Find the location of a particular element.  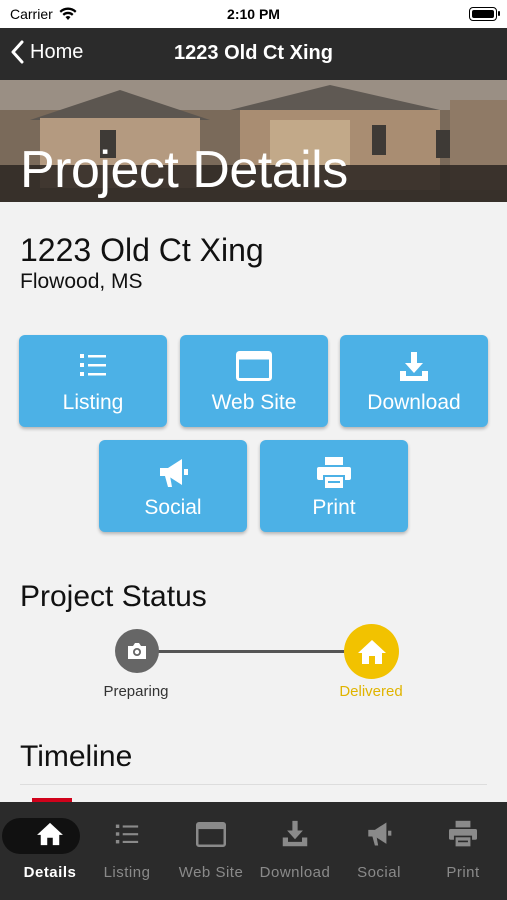

timeline-title: Timeline is located at coordinates (76, 756).